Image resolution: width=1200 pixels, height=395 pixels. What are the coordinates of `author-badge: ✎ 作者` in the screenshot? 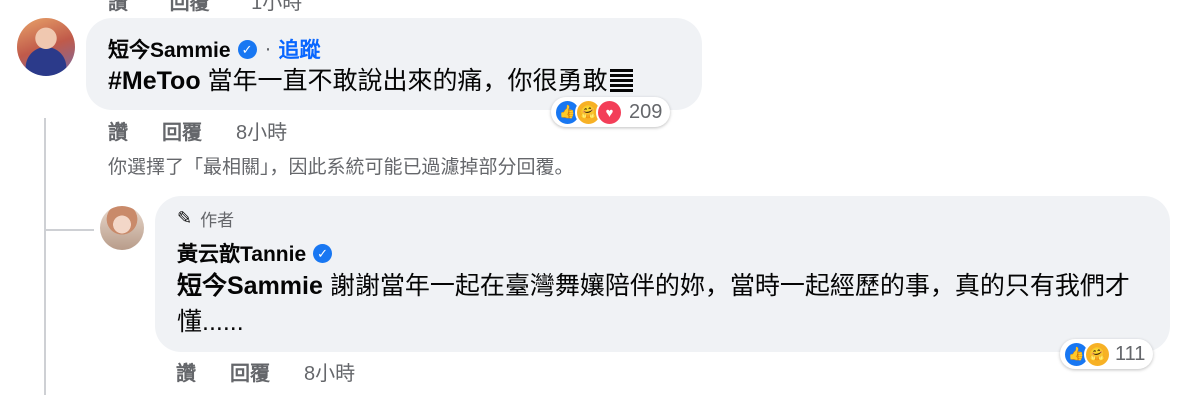 It's located at (205, 218).